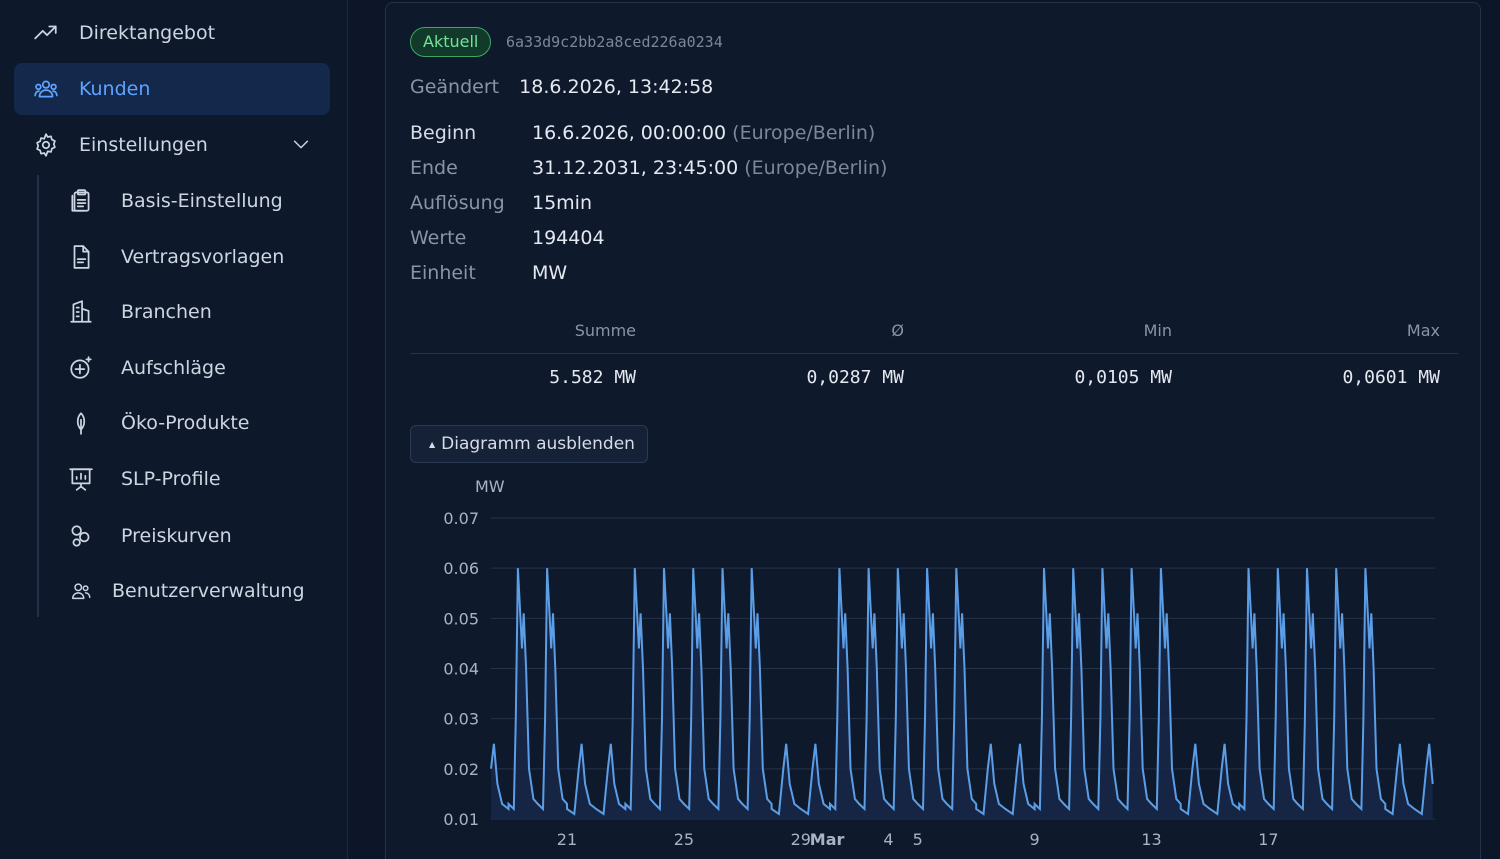 The height and width of the screenshot is (859, 1500). Describe the element at coordinates (443, 273) in the screenshot. I see `field-label-einheit: Einheit` at that location.